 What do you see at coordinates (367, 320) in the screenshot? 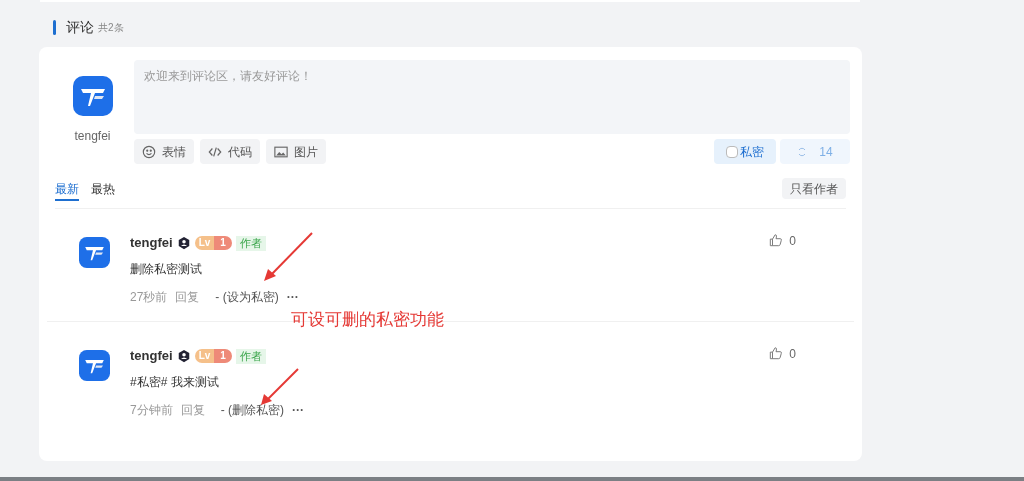
I see `annotation-text: 可设可删的私密功能` at bounding box center [367, 320].